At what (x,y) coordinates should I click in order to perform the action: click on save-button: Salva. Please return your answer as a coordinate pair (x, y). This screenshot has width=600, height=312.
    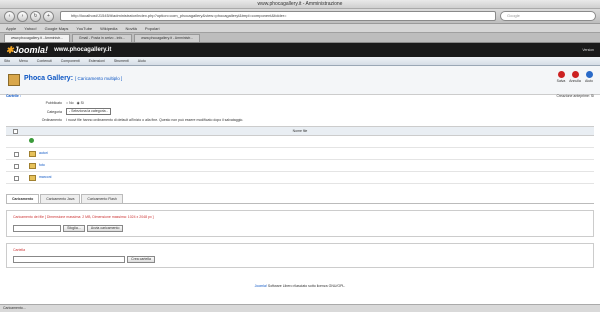
    Looking at the image, I should click on (561, 77).